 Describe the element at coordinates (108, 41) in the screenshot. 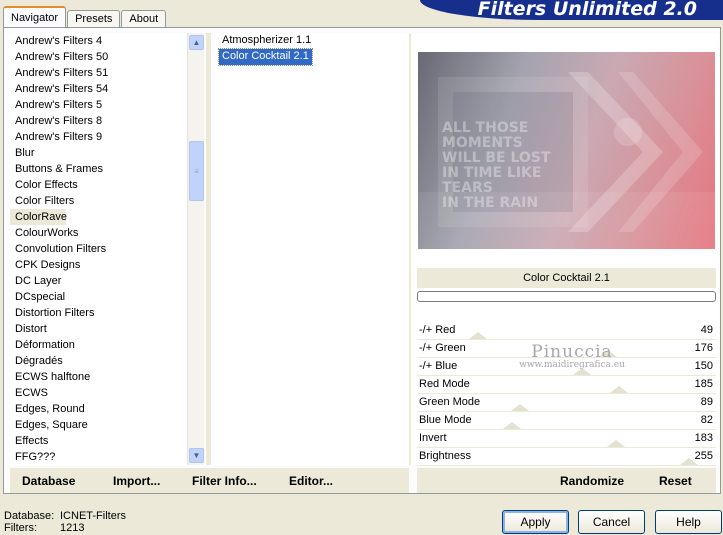

I see `category-item: Andrew's Filters 4` at that location.